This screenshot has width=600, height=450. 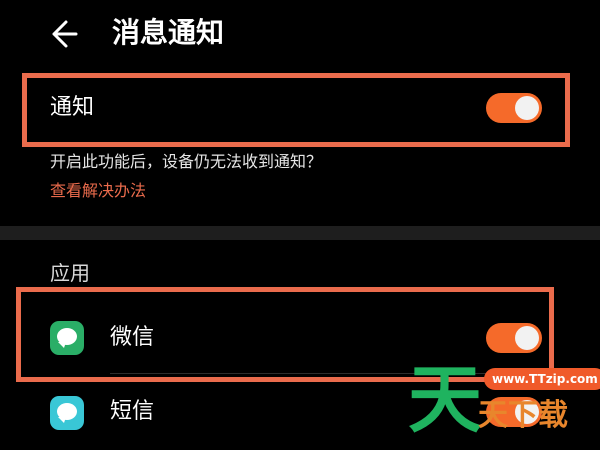 What do you see at coordinates (300, 233) in the screenshot?
I see `section-divider` at bounding box center [300, 233].